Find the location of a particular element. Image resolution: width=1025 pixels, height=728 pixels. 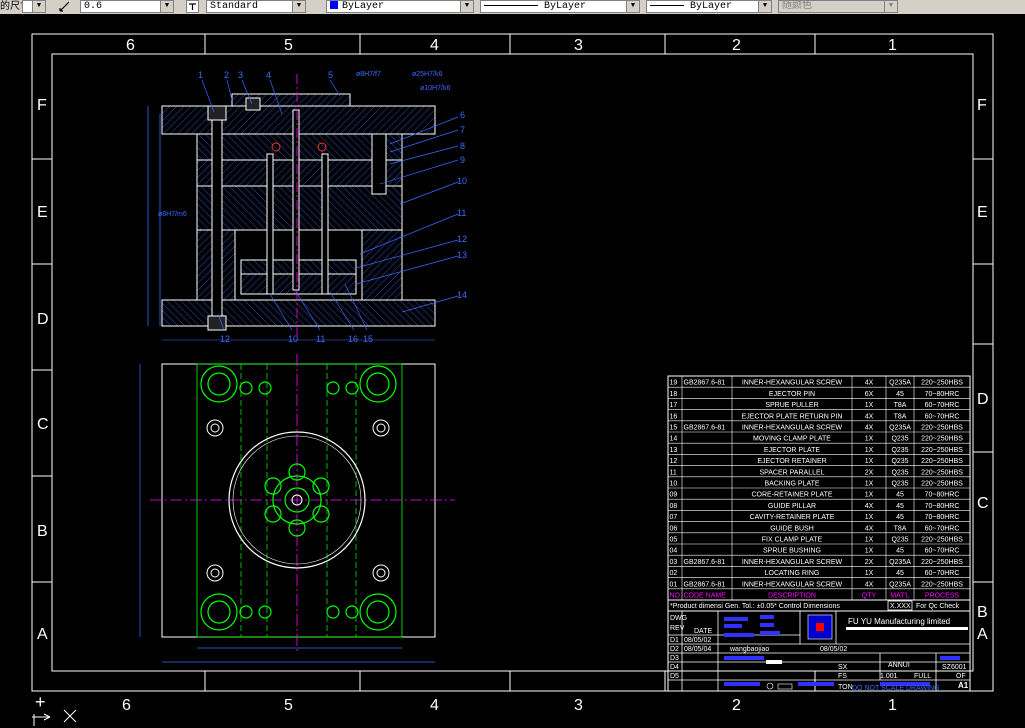

approval-date: 08/05/02 is located at coordinates (833, 649).